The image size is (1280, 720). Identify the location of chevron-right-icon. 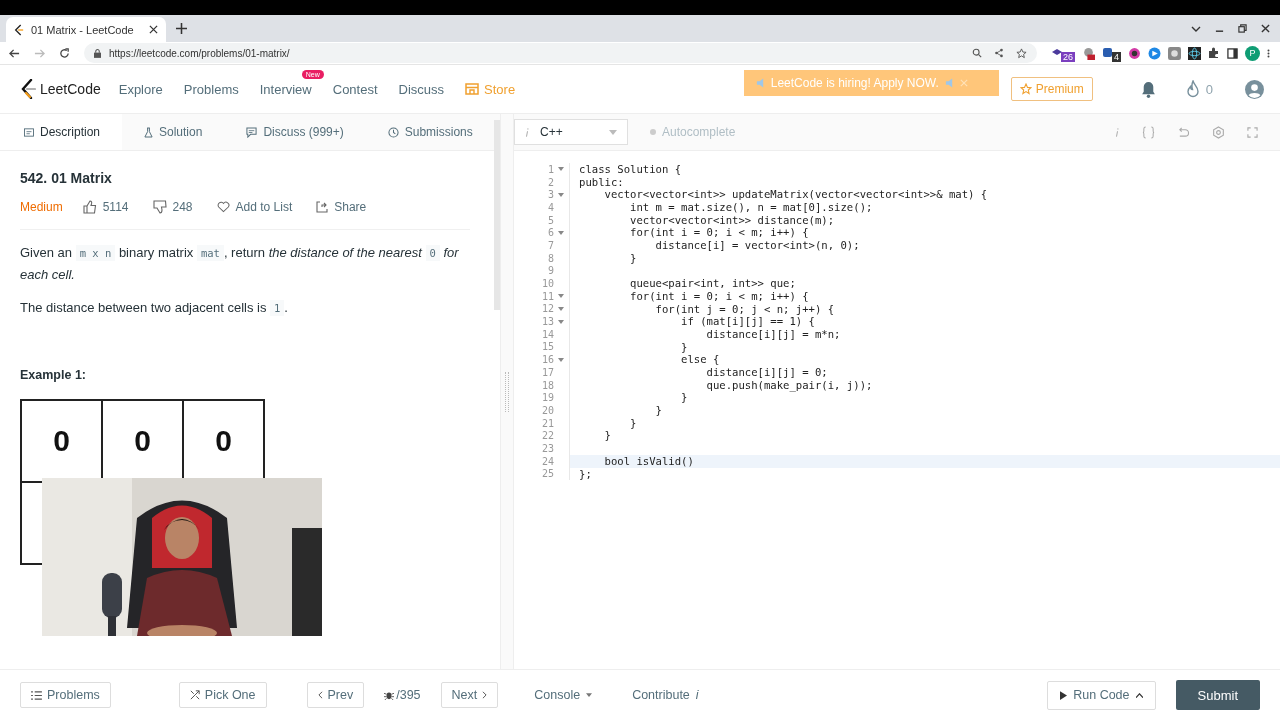
(485, 695).